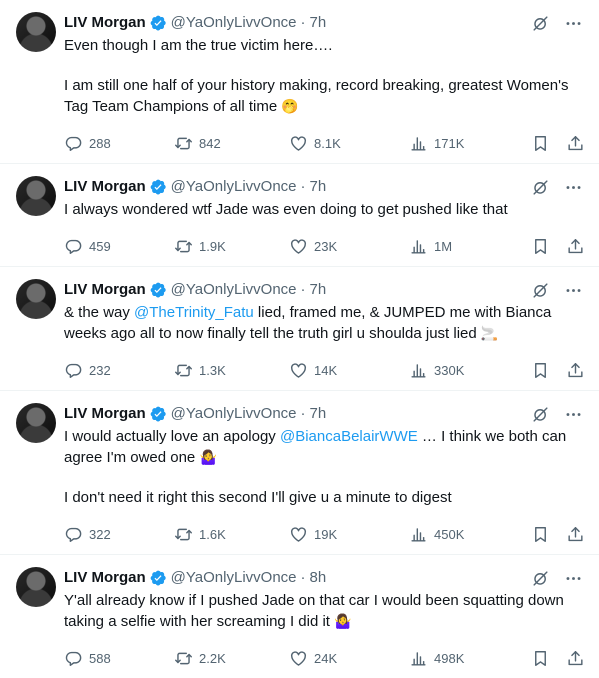  I want to click on views-button: 330K, so click(469, 370).